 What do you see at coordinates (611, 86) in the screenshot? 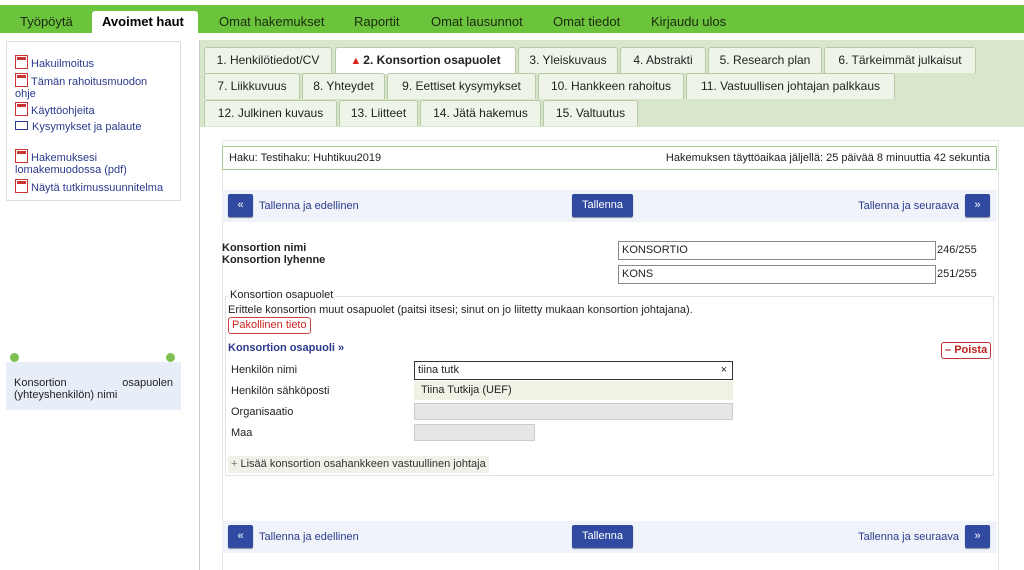
I see `tab-10: 10. Hankkeen rahoitus` at bounding box center [611, 86].